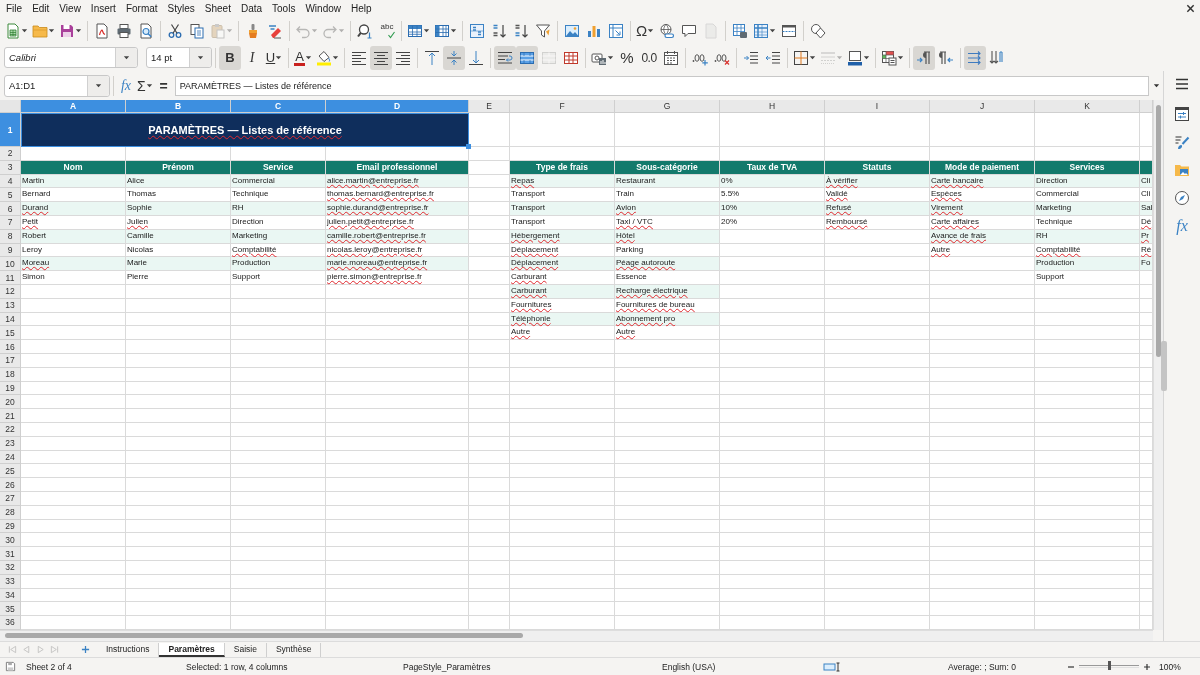 This screenshot has height=675, width=1200. What do you see at coordinates (1109, 665) in the screenshot?
I see `slider-thumb` at bounding box center [1109, 665].